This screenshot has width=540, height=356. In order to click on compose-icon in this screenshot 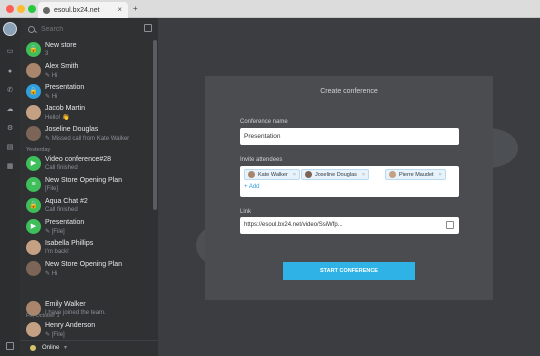, I will do `click(148, 28)`.